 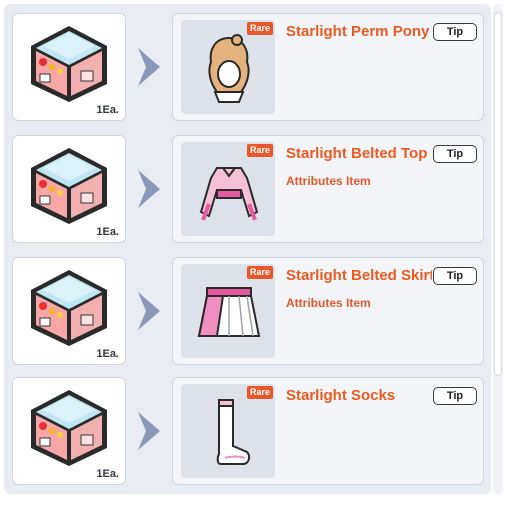 I want to click on item-name: Starlight Belted Top, so click(x=357, y=153).